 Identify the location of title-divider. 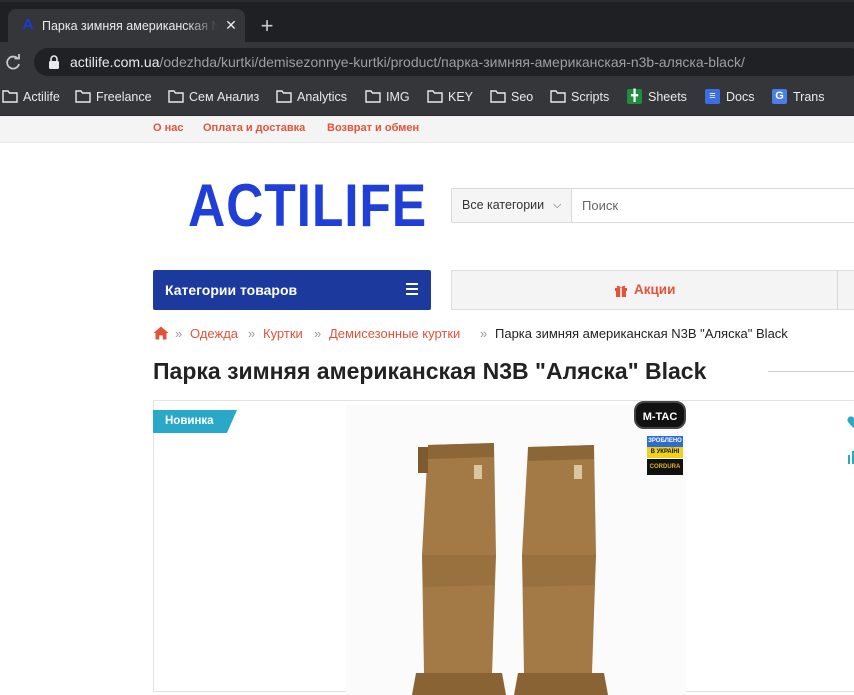
(811, 371).